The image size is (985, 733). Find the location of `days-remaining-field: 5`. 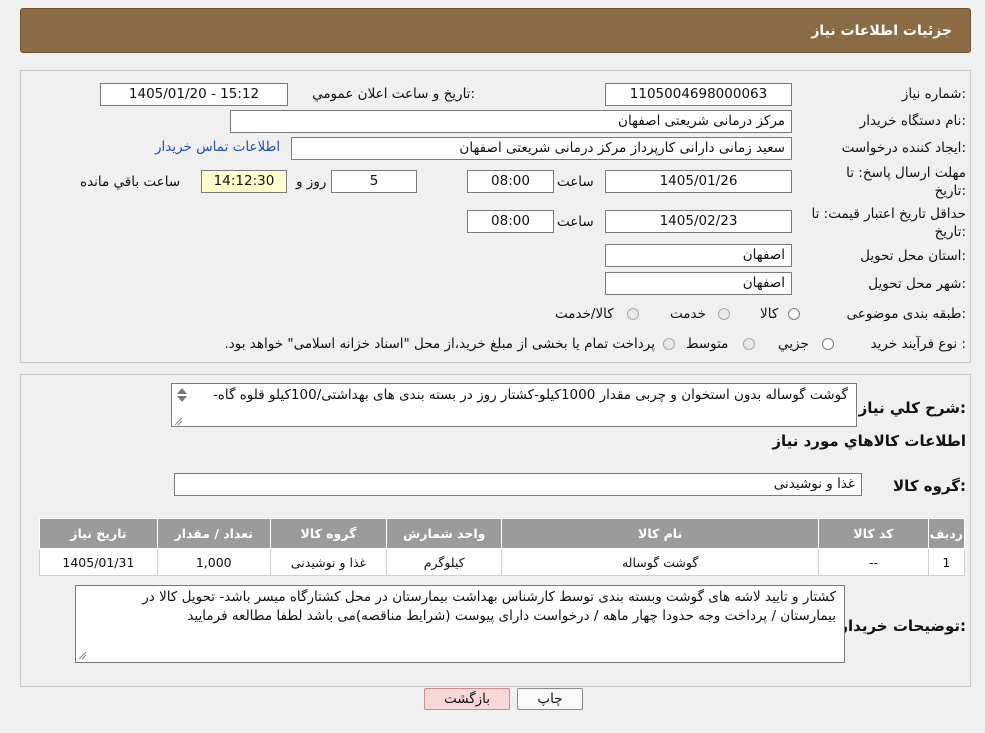

days-remaining-field: 5 is located at coordinates (374, 181).